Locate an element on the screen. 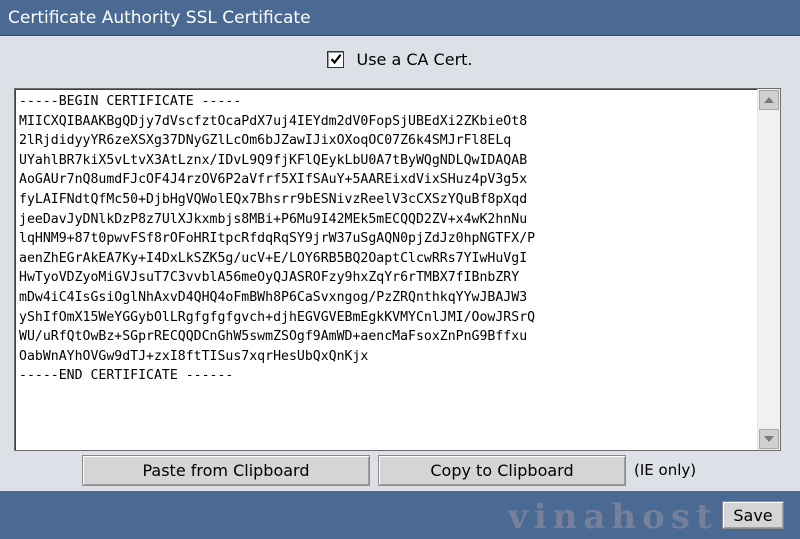 This screenshot has height=539, width=800. triangle-up-icon is located at coordinates (769, 100).